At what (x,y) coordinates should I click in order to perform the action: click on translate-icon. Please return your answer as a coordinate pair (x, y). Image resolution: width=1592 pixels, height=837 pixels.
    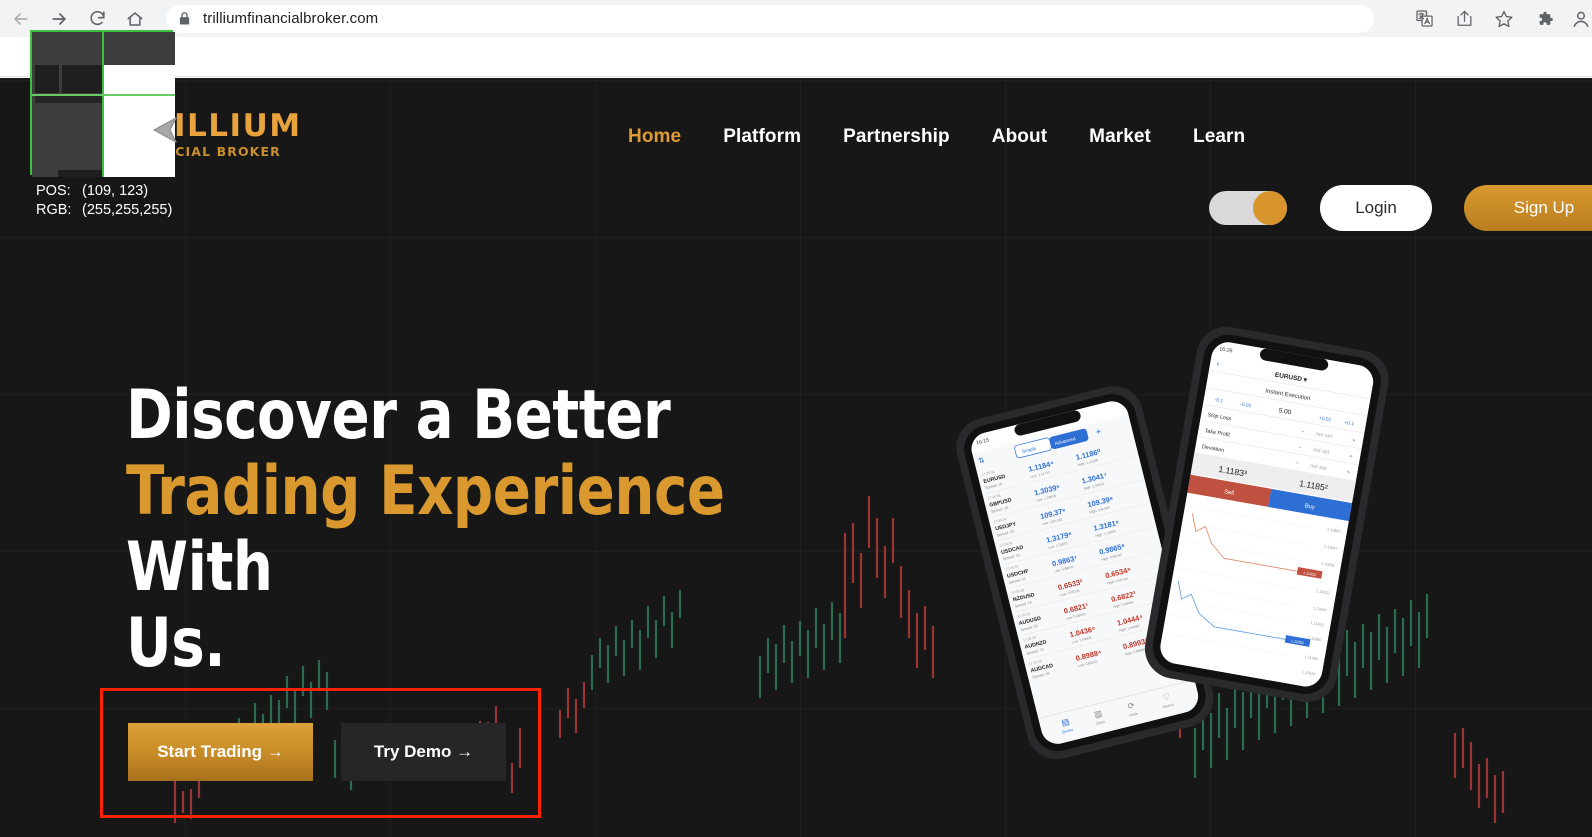
    Looking at the image, I should click on (1424, 19).